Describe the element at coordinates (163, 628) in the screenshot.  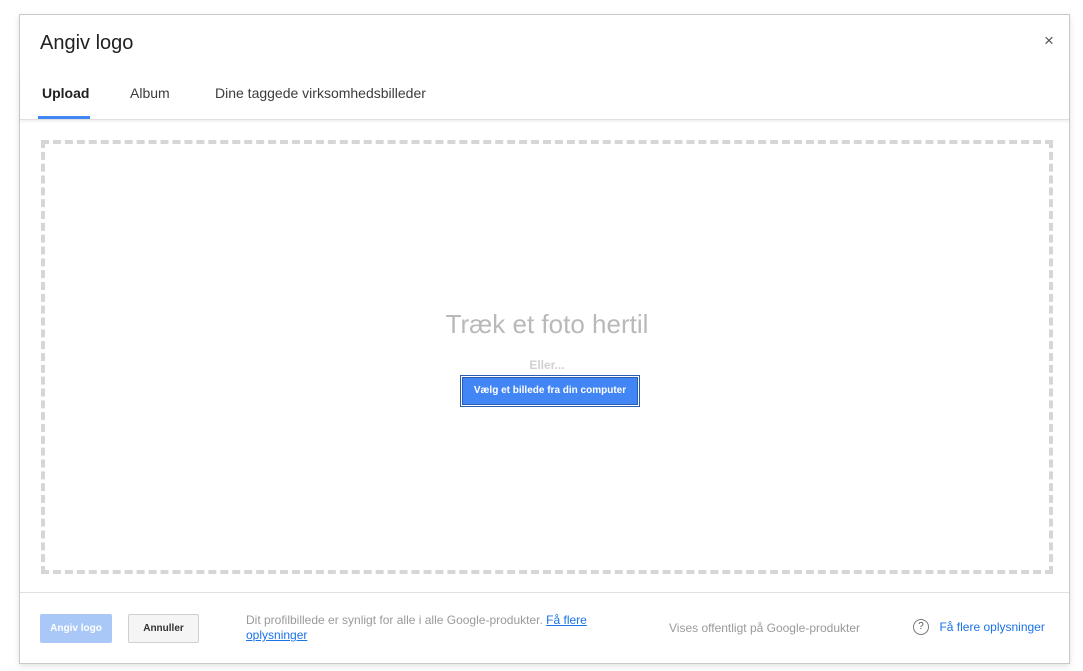
I see `cancel-button: Annuller` at that location.